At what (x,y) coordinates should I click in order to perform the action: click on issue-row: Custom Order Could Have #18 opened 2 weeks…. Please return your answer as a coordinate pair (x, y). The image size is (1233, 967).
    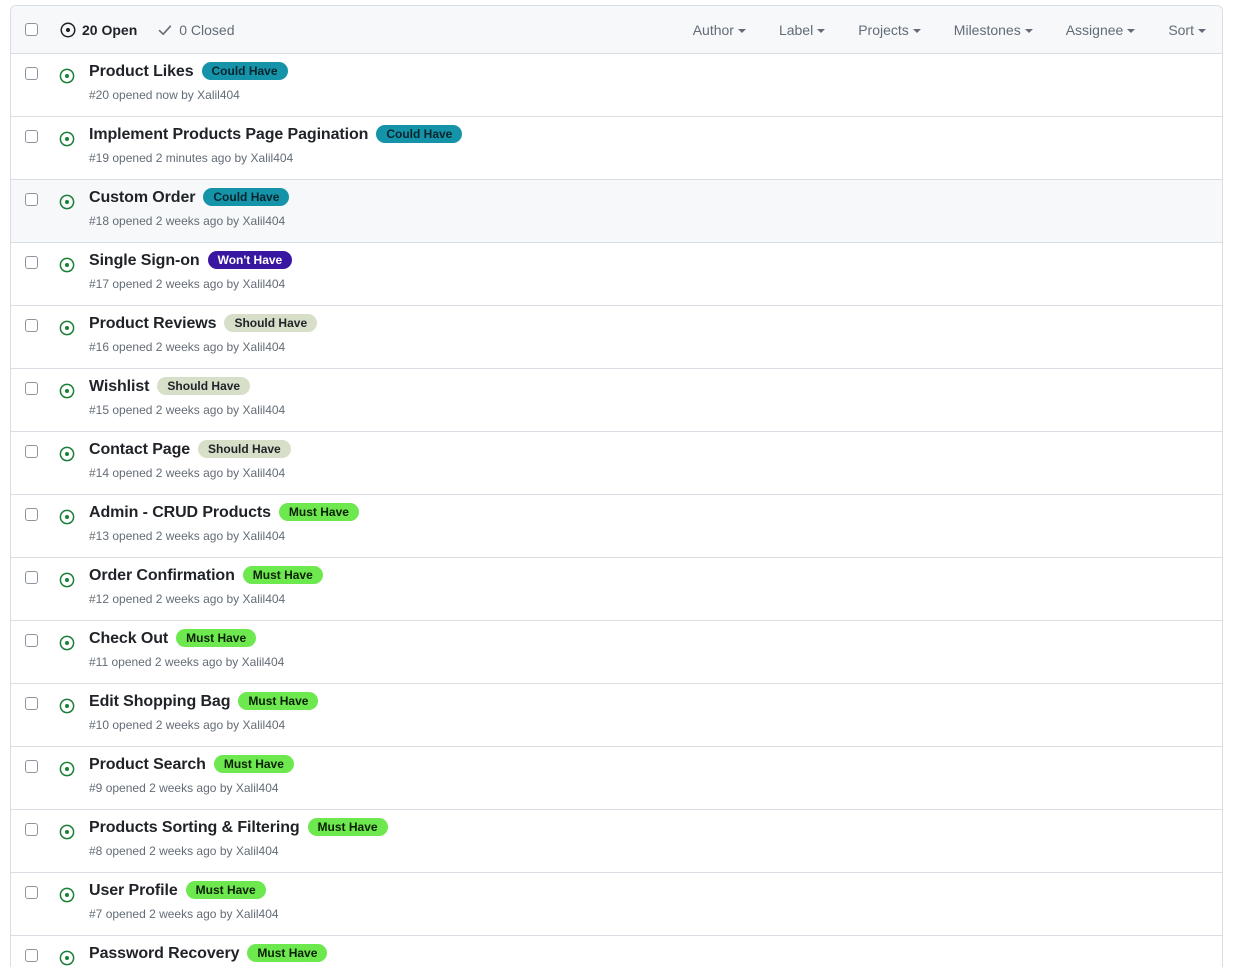
    Looking at the image, I should click on (616, 211).